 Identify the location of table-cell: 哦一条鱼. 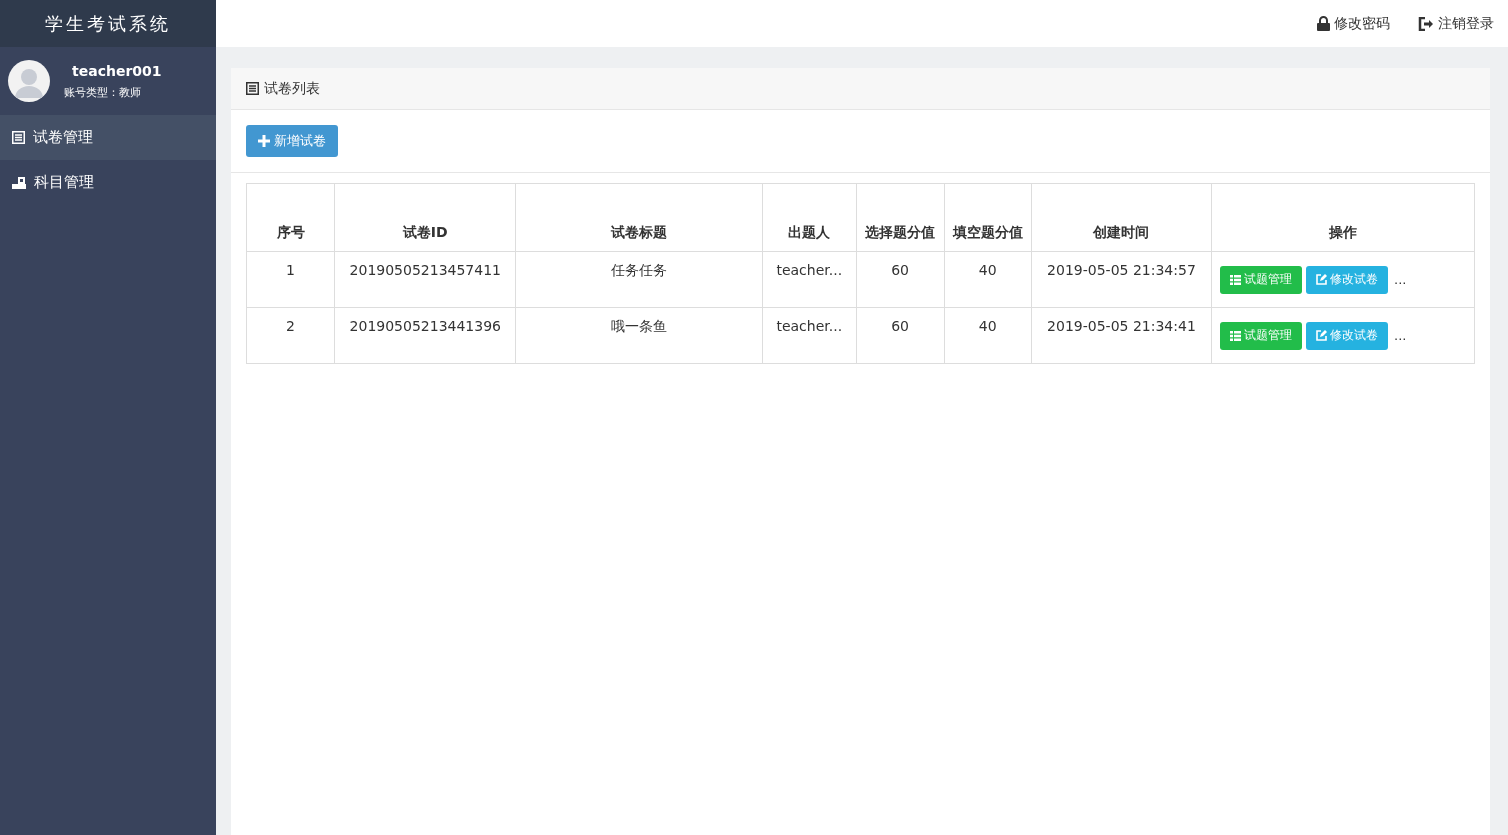
(639, 335).